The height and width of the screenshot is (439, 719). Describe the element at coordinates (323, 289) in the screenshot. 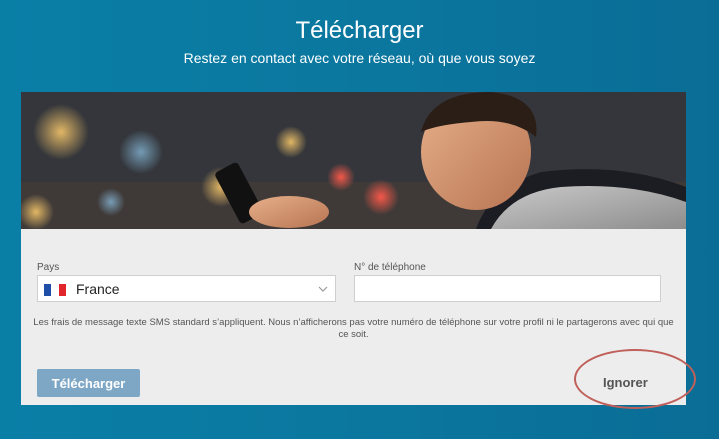

I see `chevron-down-icon` at that location.